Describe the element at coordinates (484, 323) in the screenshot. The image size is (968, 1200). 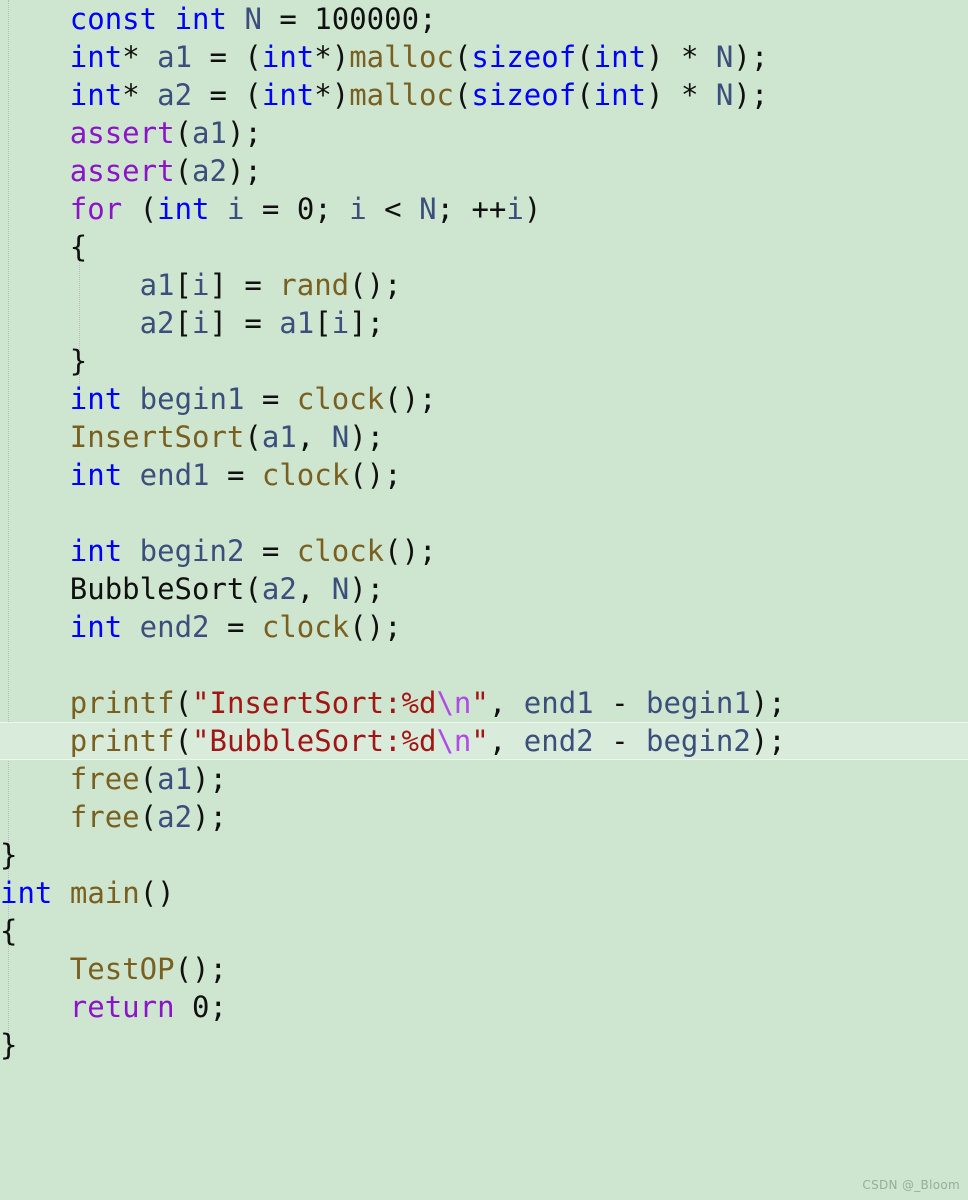
I see `code-line: a2[i] = a1[i];` at that location.